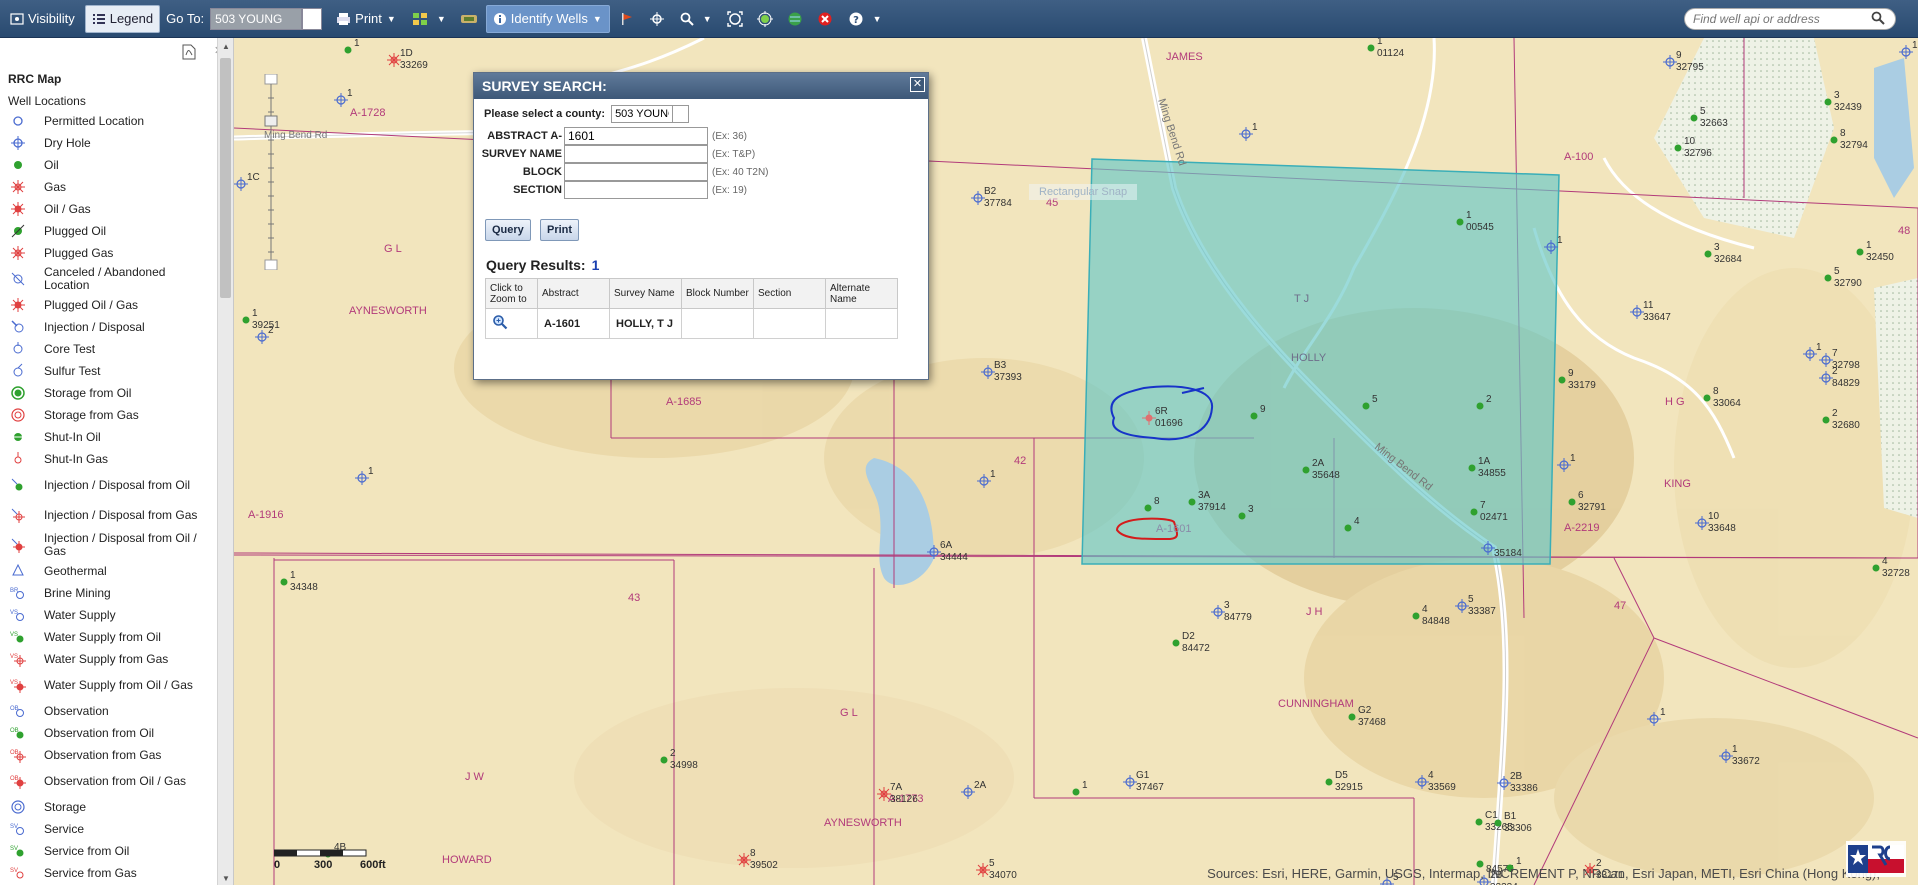 The height and width of the screenshot is (885, 1918). I want to click on inj-gas-icon, so click(18, 515).